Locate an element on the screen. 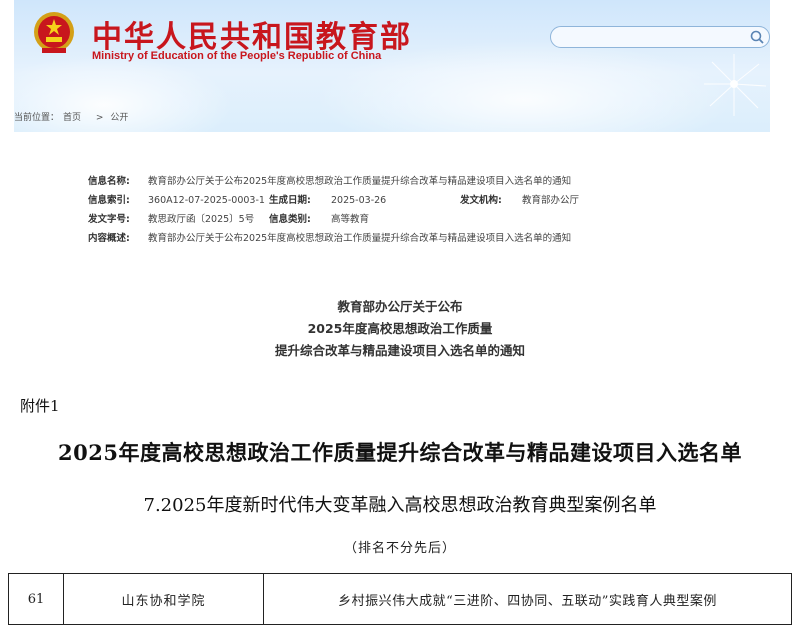  info-value: 360A12-07-2025-0003-1 is located at coordinates (206, 200).